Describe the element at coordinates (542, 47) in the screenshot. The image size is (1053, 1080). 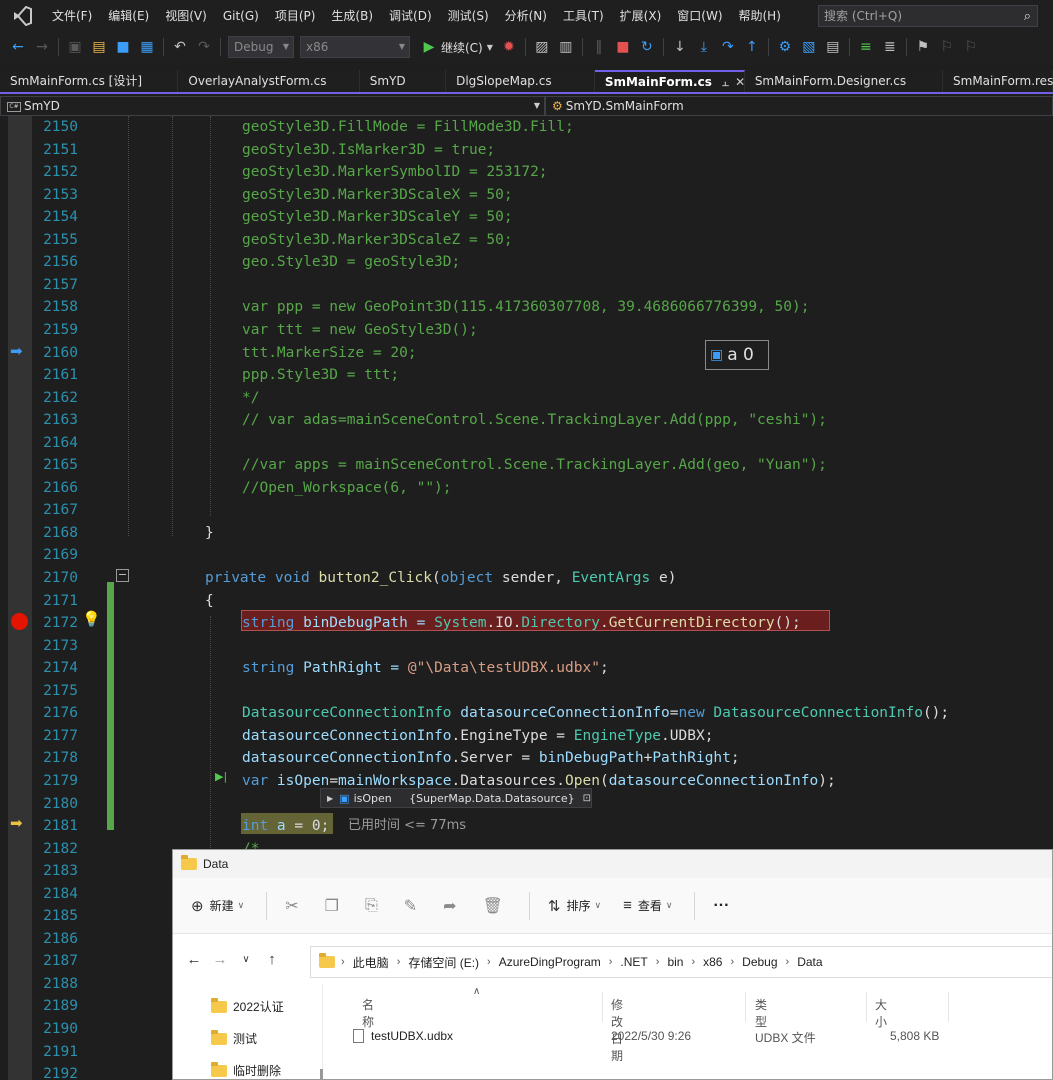
I see `attach-icon: ▨` at that location.